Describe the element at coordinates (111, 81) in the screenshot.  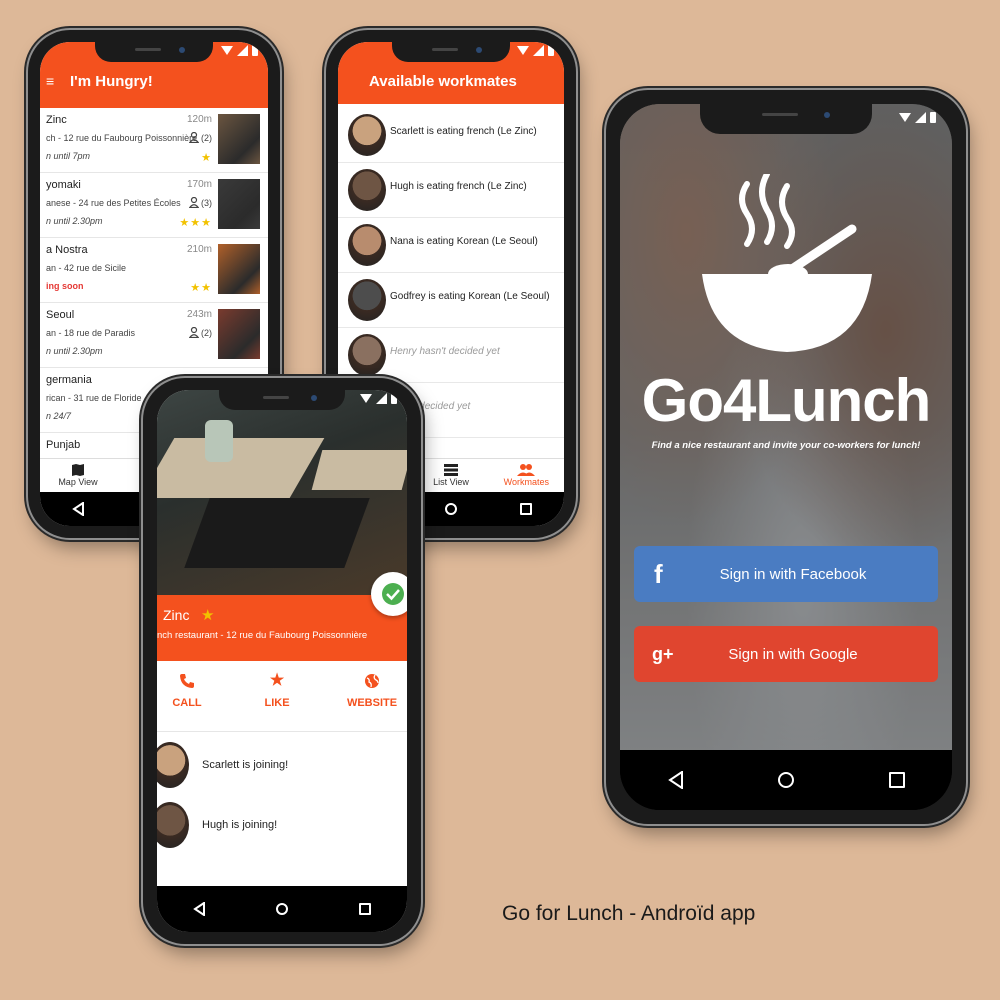
I see `page-title: I'm Hungry!` at that location.